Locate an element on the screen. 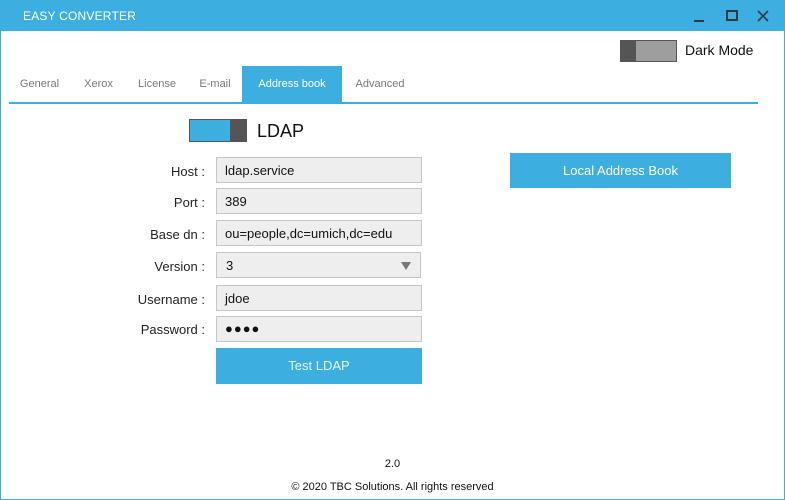 This screenshot has height=500, width=785. ldap-toggle-knob is located at coordinates (238, 130).